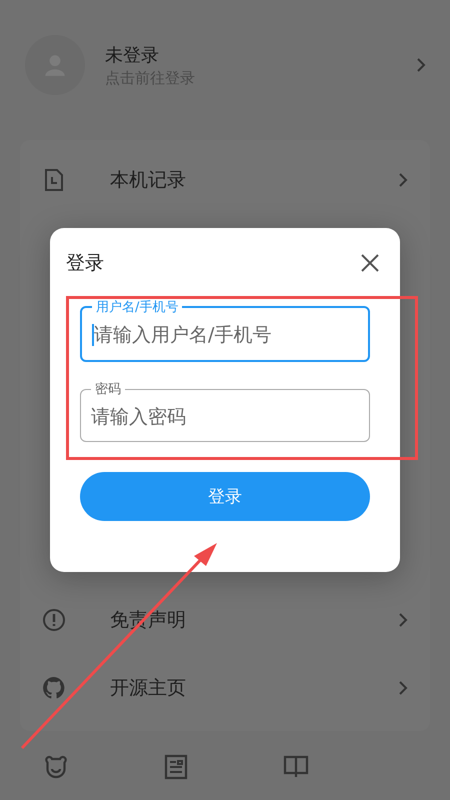  Describe the element at coordinates (226, 335) in the screenshot. I see `input-field: 请输入用户名/手机号` at that location.